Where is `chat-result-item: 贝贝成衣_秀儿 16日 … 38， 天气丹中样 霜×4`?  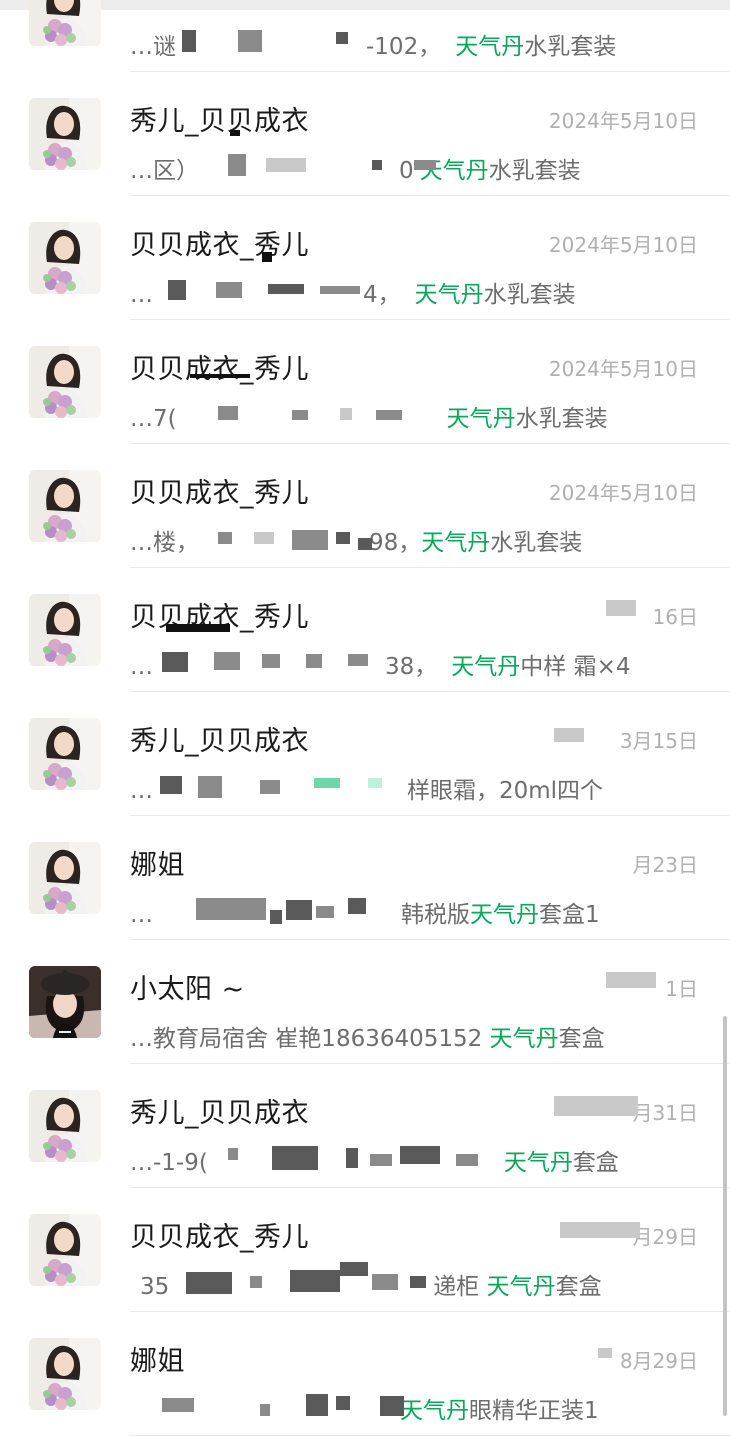 chat-result-item: 贝贝成衣_秀儿 16日 … 38， 天气丹中样 霜×4 is located at coordinates (365, 630).